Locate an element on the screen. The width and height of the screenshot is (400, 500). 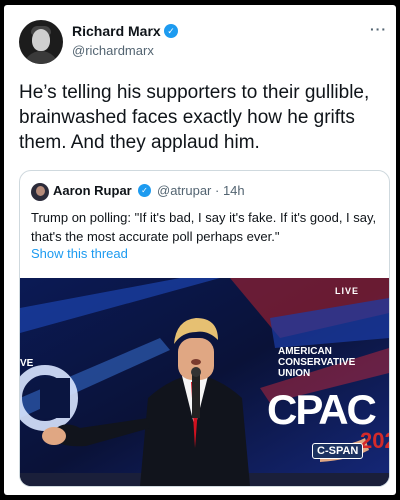
quoted-author-avatar is located at coordinates (40, 192).